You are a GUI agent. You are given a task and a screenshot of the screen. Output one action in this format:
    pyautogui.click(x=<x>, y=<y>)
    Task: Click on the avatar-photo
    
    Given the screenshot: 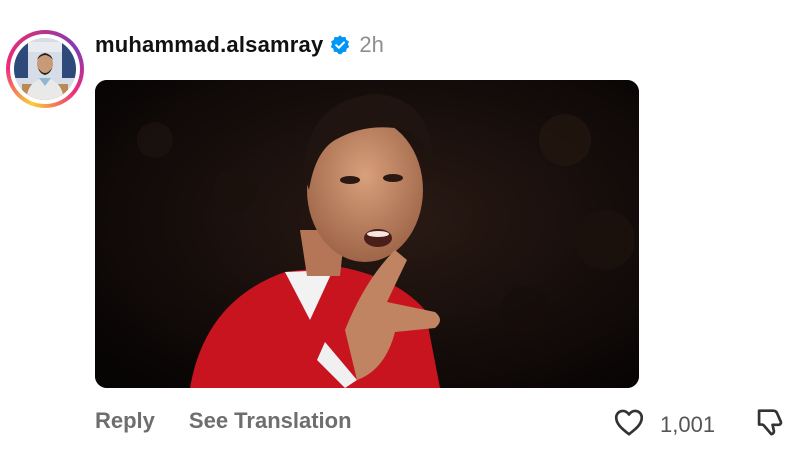 What is the action you would take?
    pyautogui.click(x=45, y=69)
    